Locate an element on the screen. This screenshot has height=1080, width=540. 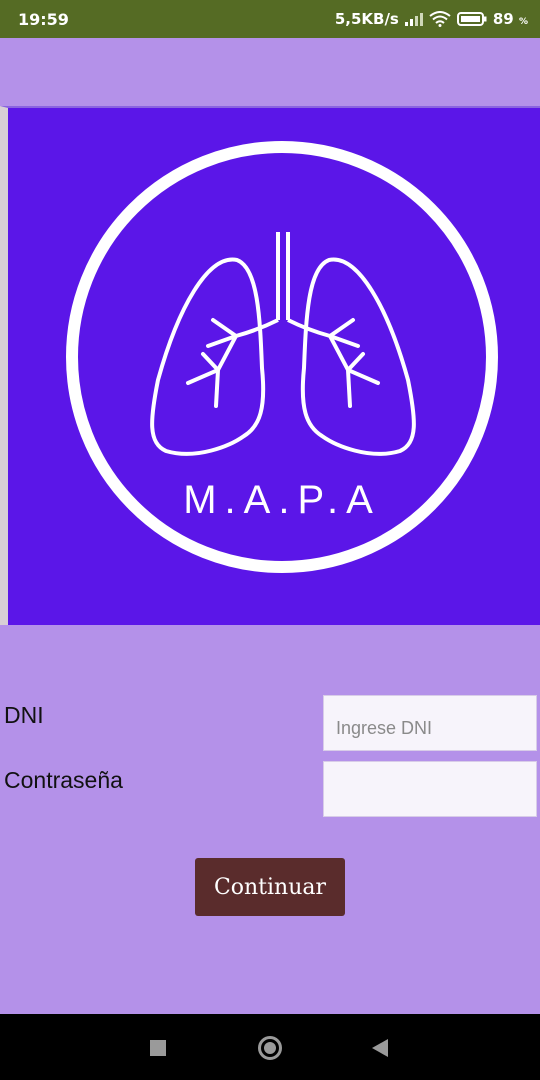
dni-input is located at coordinates (430, 723).